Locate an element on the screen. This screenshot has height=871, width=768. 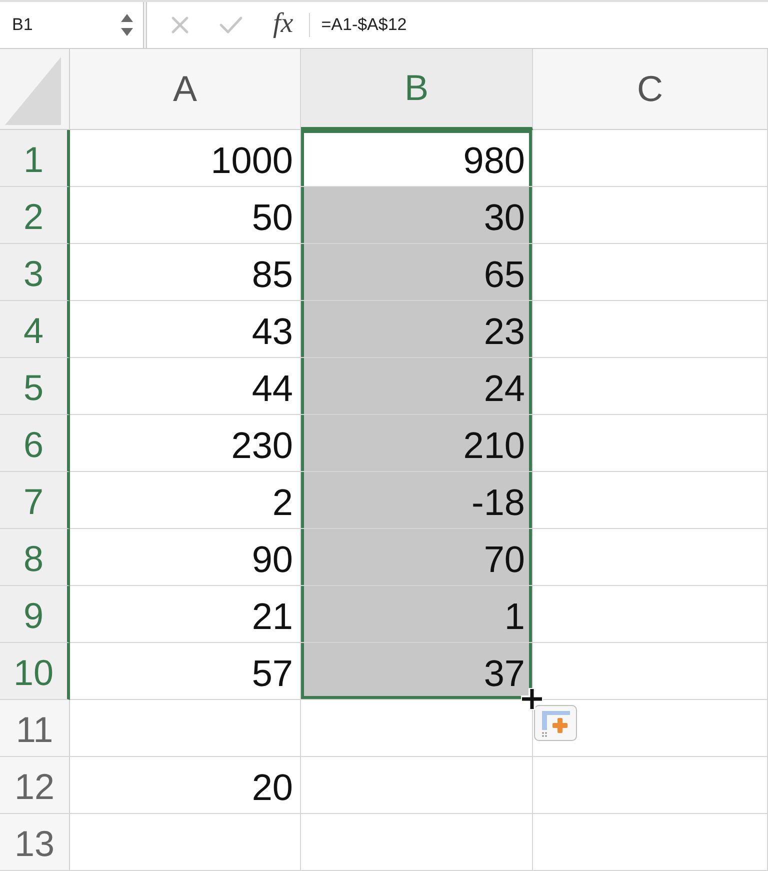
corner-triangle-icon is located at coordinates (33, 91).